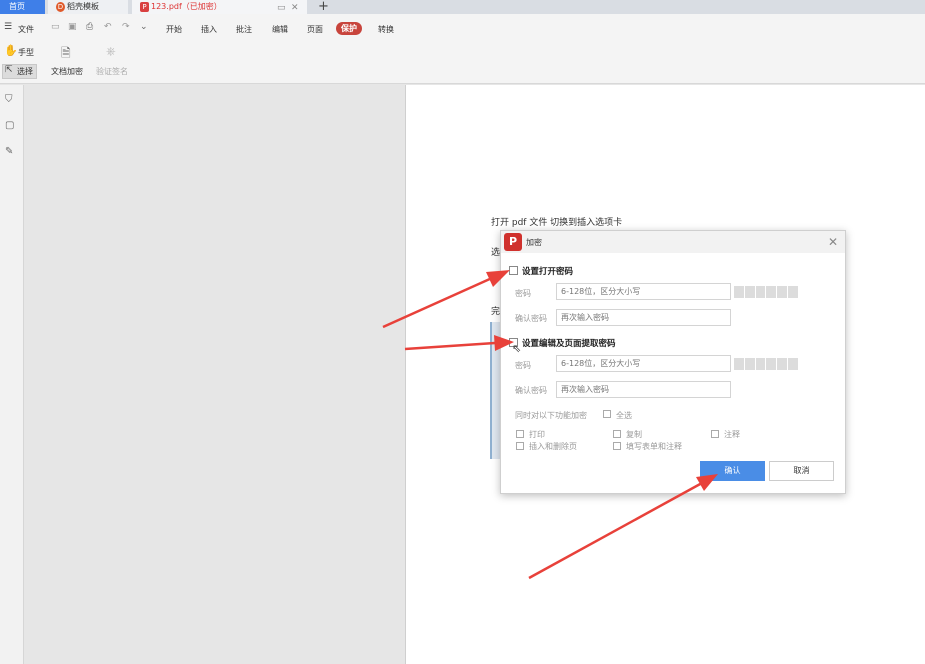 The height and width of the screenshot is (664, 925). What do you see at coordinates (9, 151) in the screenshot?
I see `signature-icon: ✎` at bounding box center [9, 151].